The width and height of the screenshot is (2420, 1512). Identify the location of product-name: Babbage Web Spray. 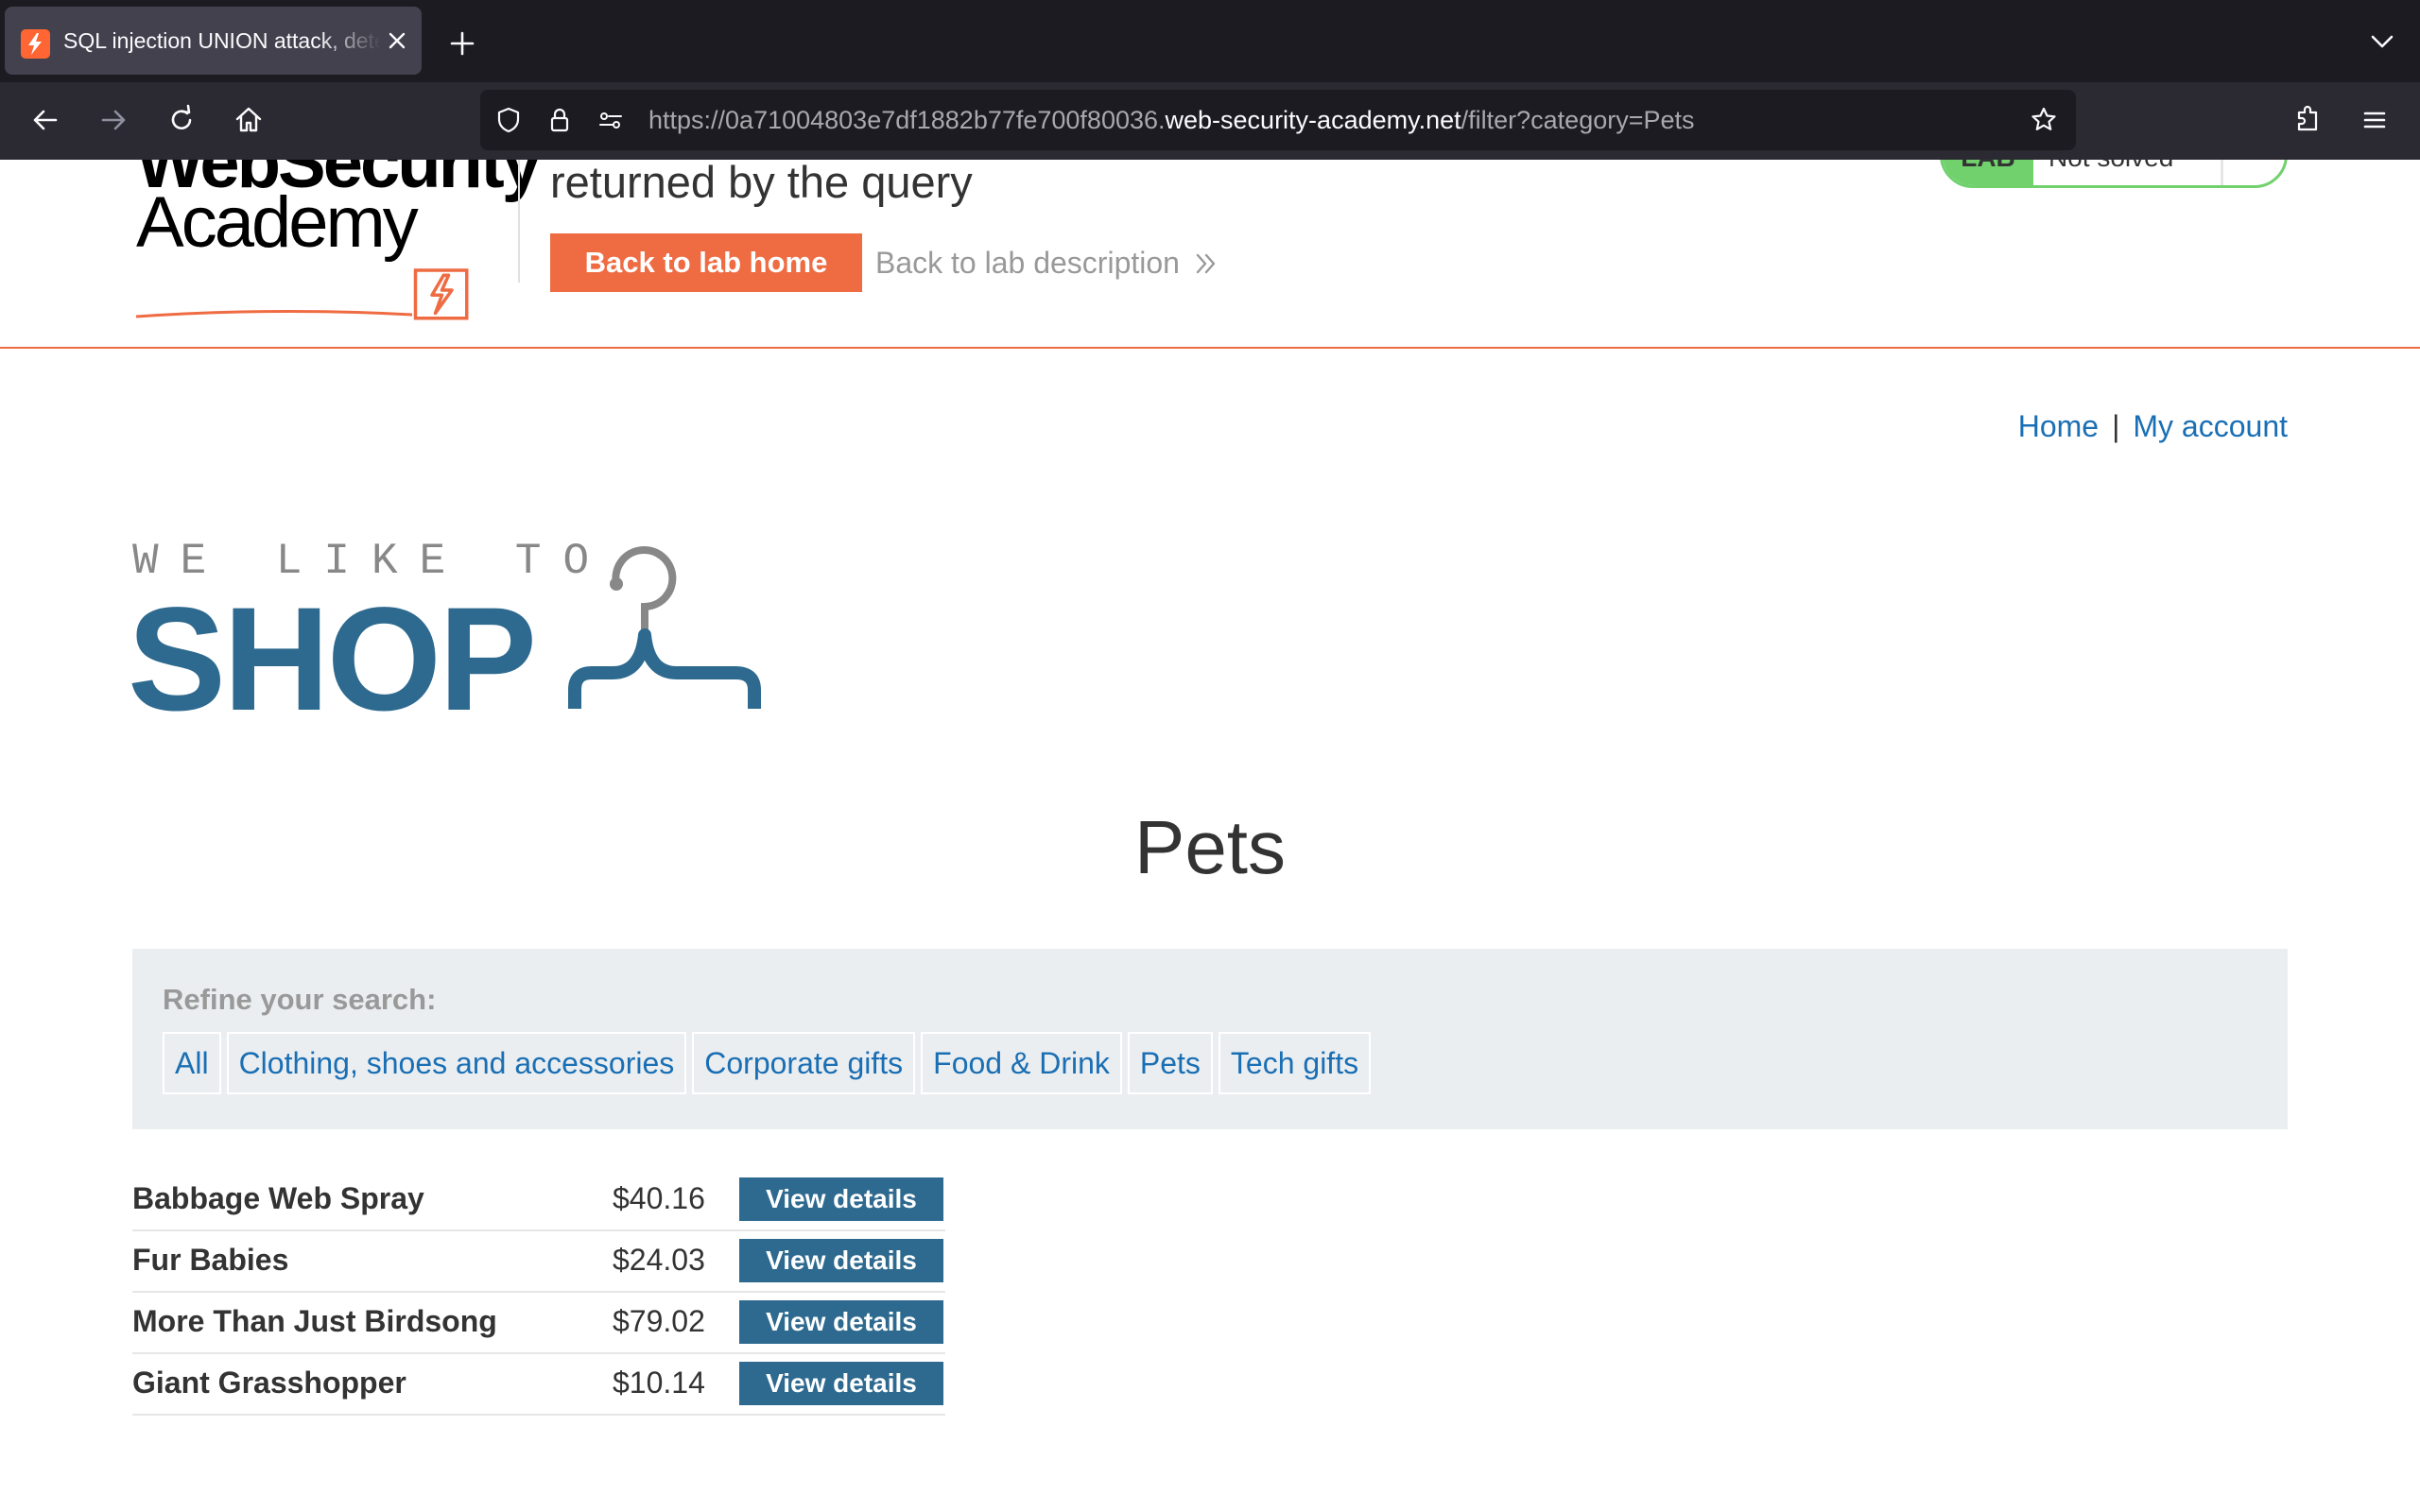
(278, 1198).